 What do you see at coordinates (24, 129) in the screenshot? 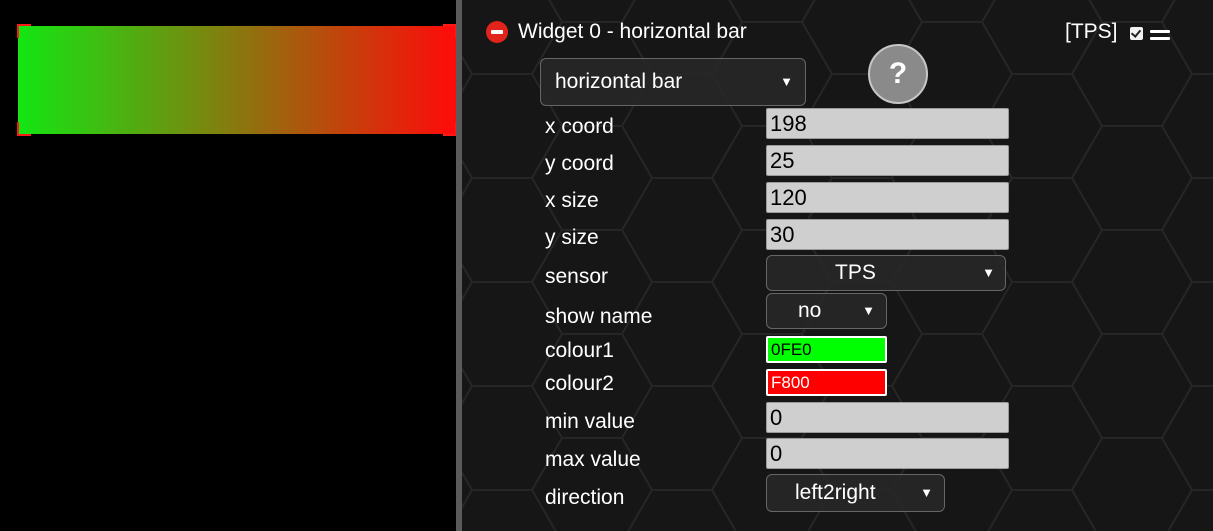
I see `selection-handle-bottom-left` at bounding box center [24, 129].